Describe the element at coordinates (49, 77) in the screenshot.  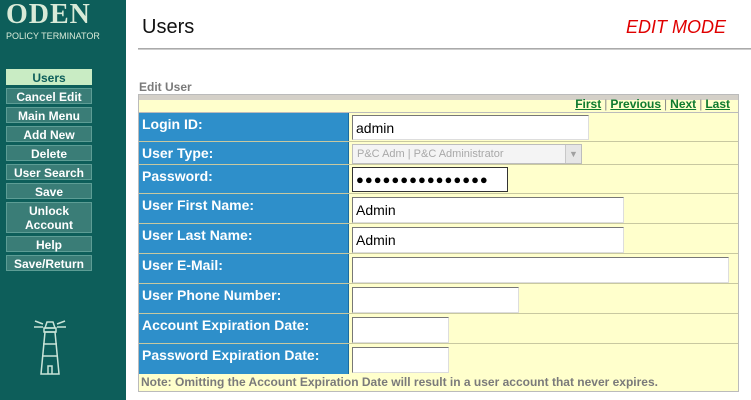
I see `sidebar-item-users: Users` at that location.